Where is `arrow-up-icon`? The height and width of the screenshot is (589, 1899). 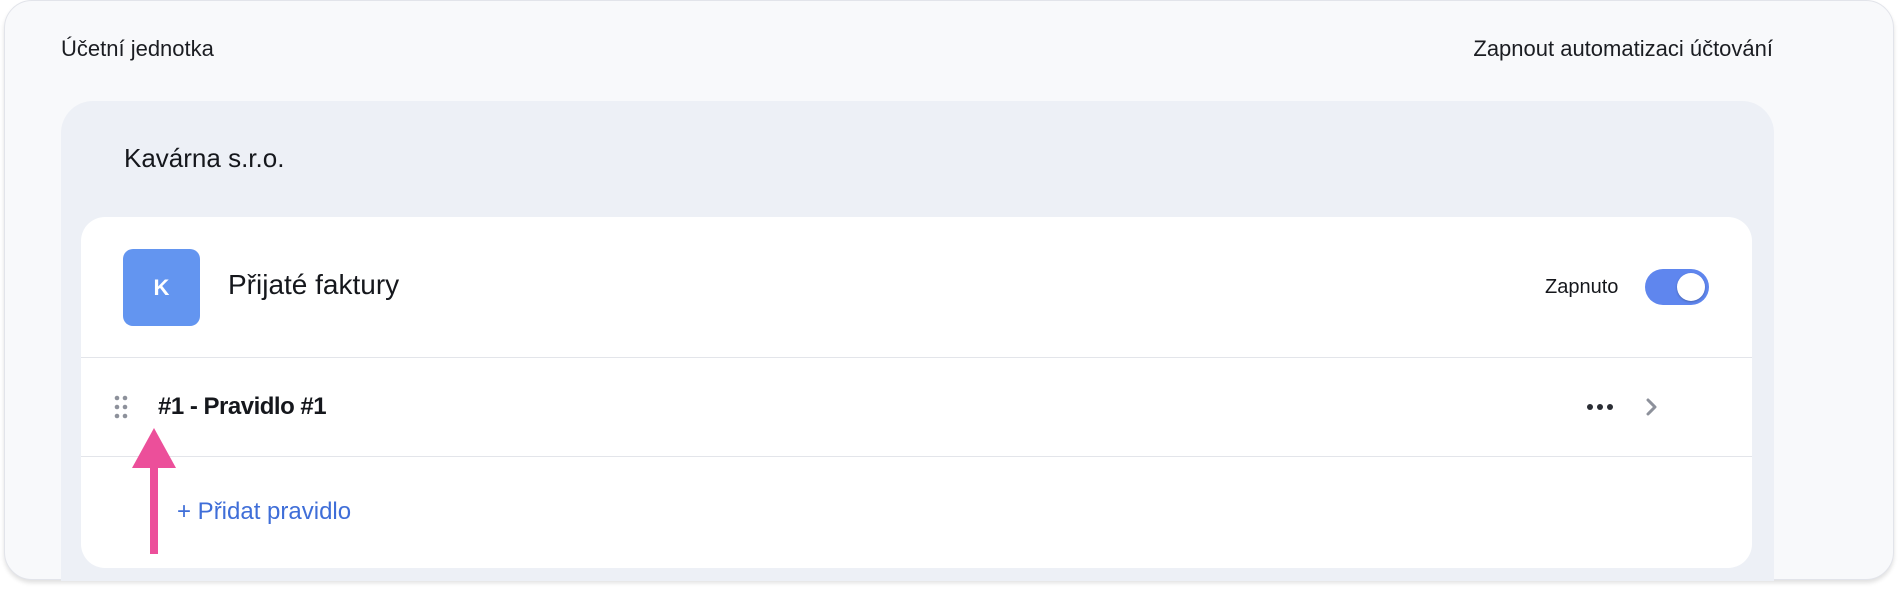
arrow-up-icon is located at coordinates (160, 493).